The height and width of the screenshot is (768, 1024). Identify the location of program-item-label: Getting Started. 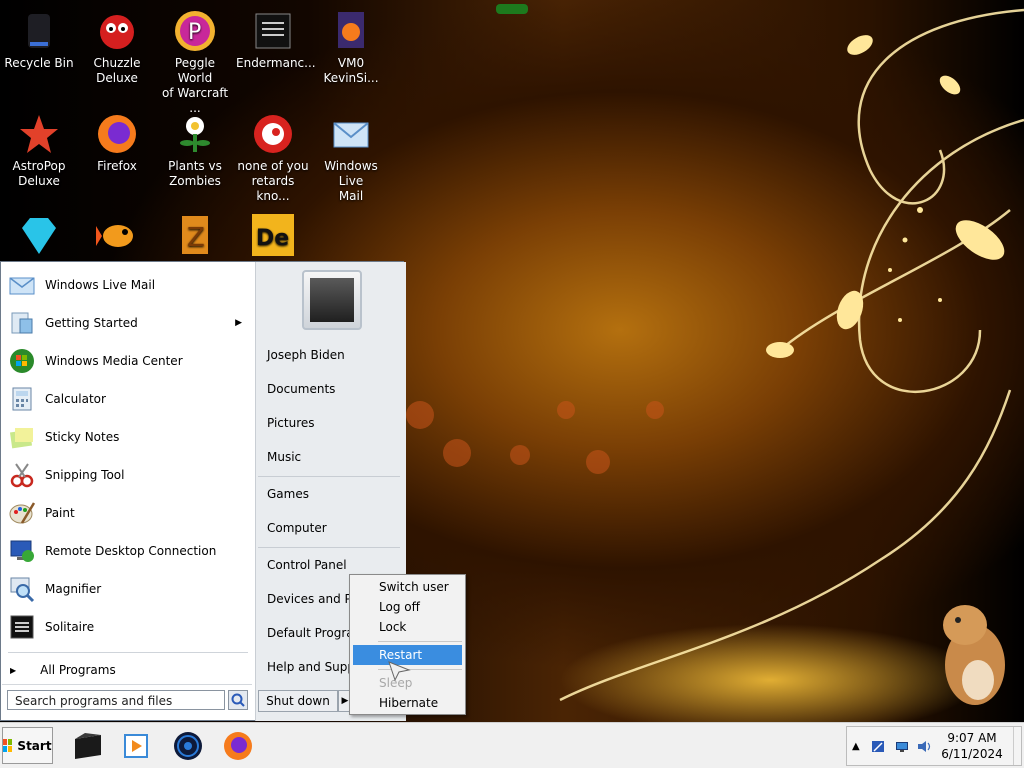
(91, 323).